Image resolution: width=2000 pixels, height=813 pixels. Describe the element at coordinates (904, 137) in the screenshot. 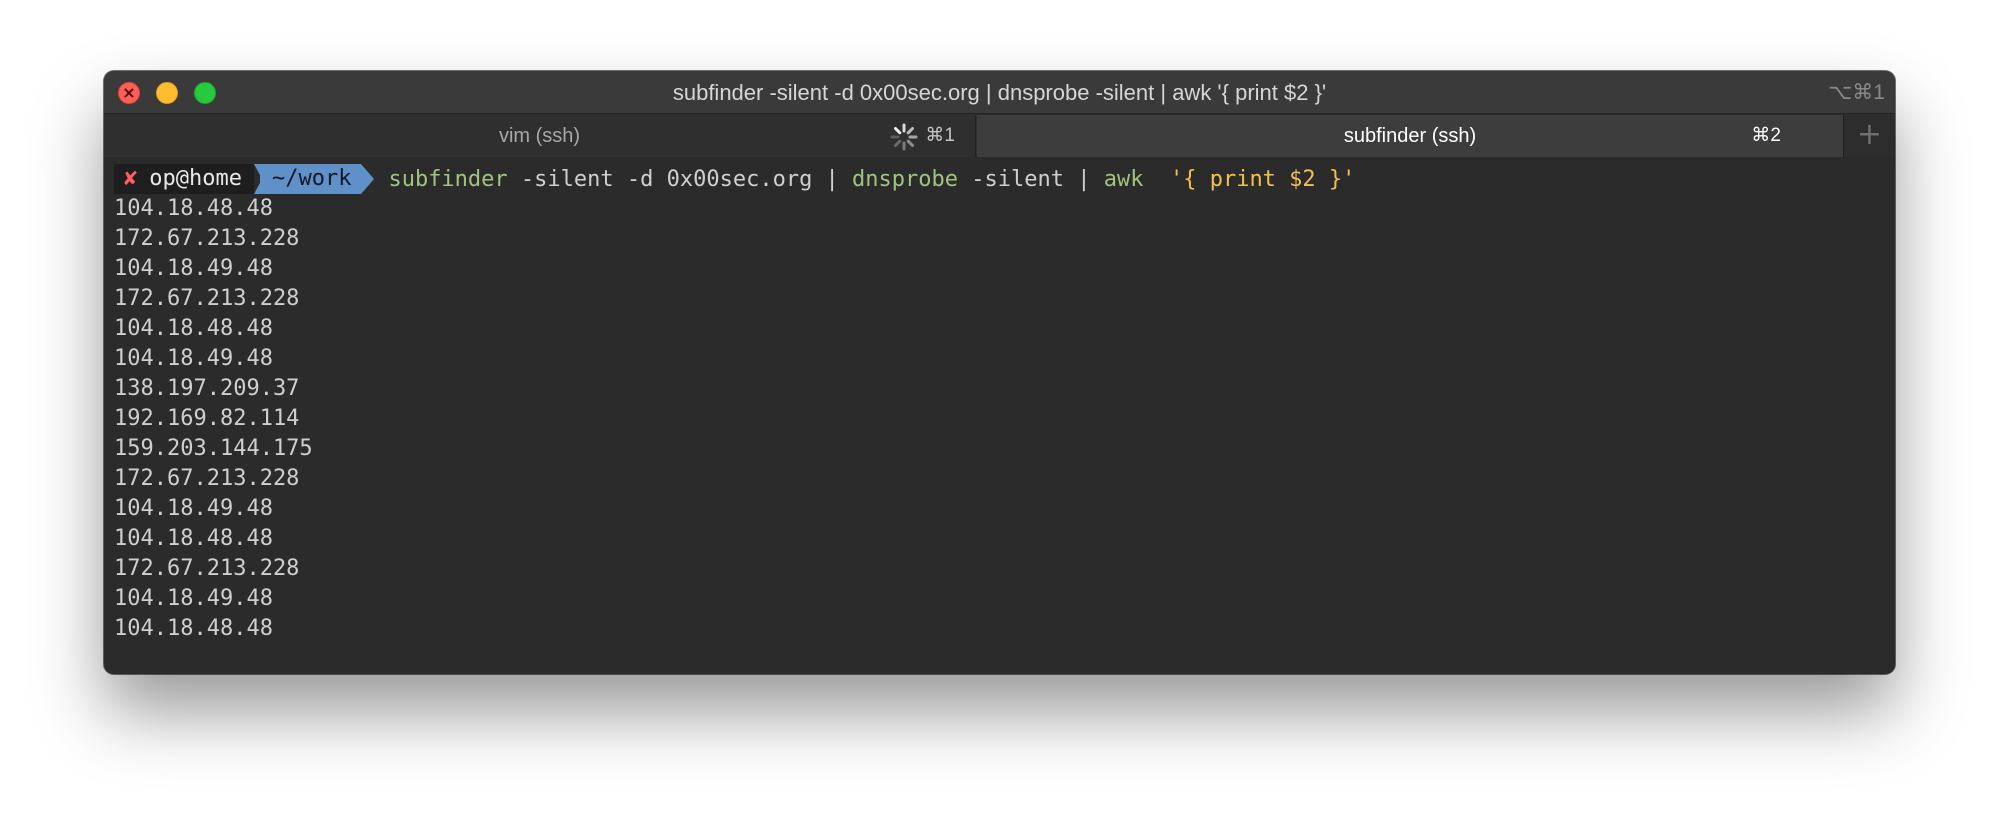

I see `activity-spinner-icon` at that location.